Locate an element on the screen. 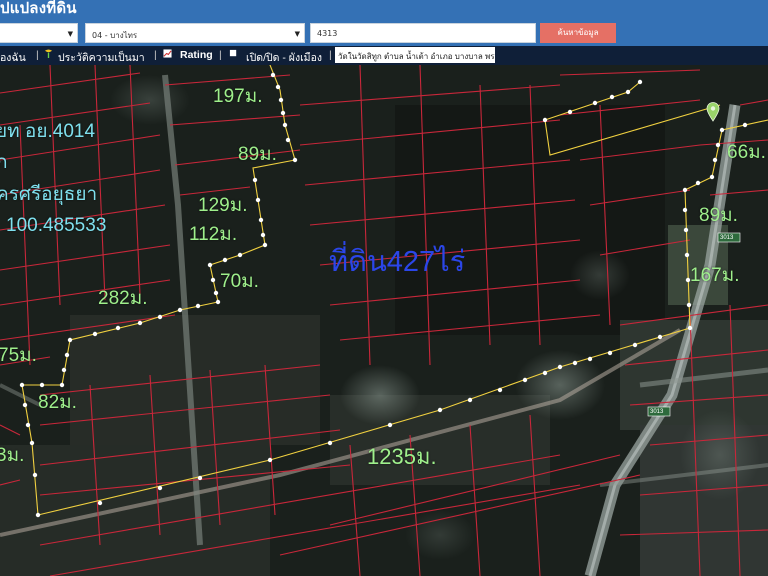 This screenshot has height=576, width=768. side-length-label: 82ม. is located at coordinates (57, 402).